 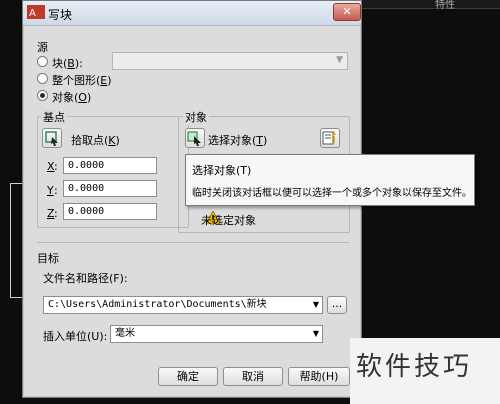 I want to click on insert-units-label: 插入单位(U):, so click(x=75, y=336).